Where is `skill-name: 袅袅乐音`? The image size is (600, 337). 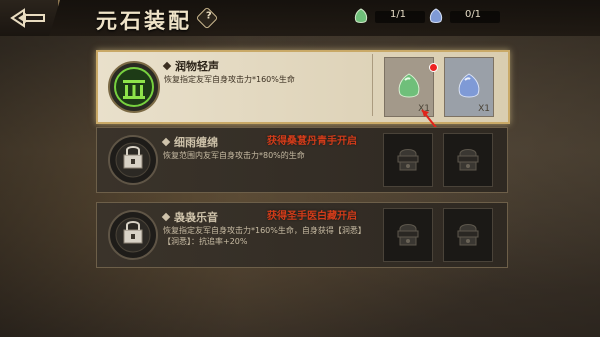
skill-name: 袅袅乐音 is located at coordinates (189, 217).